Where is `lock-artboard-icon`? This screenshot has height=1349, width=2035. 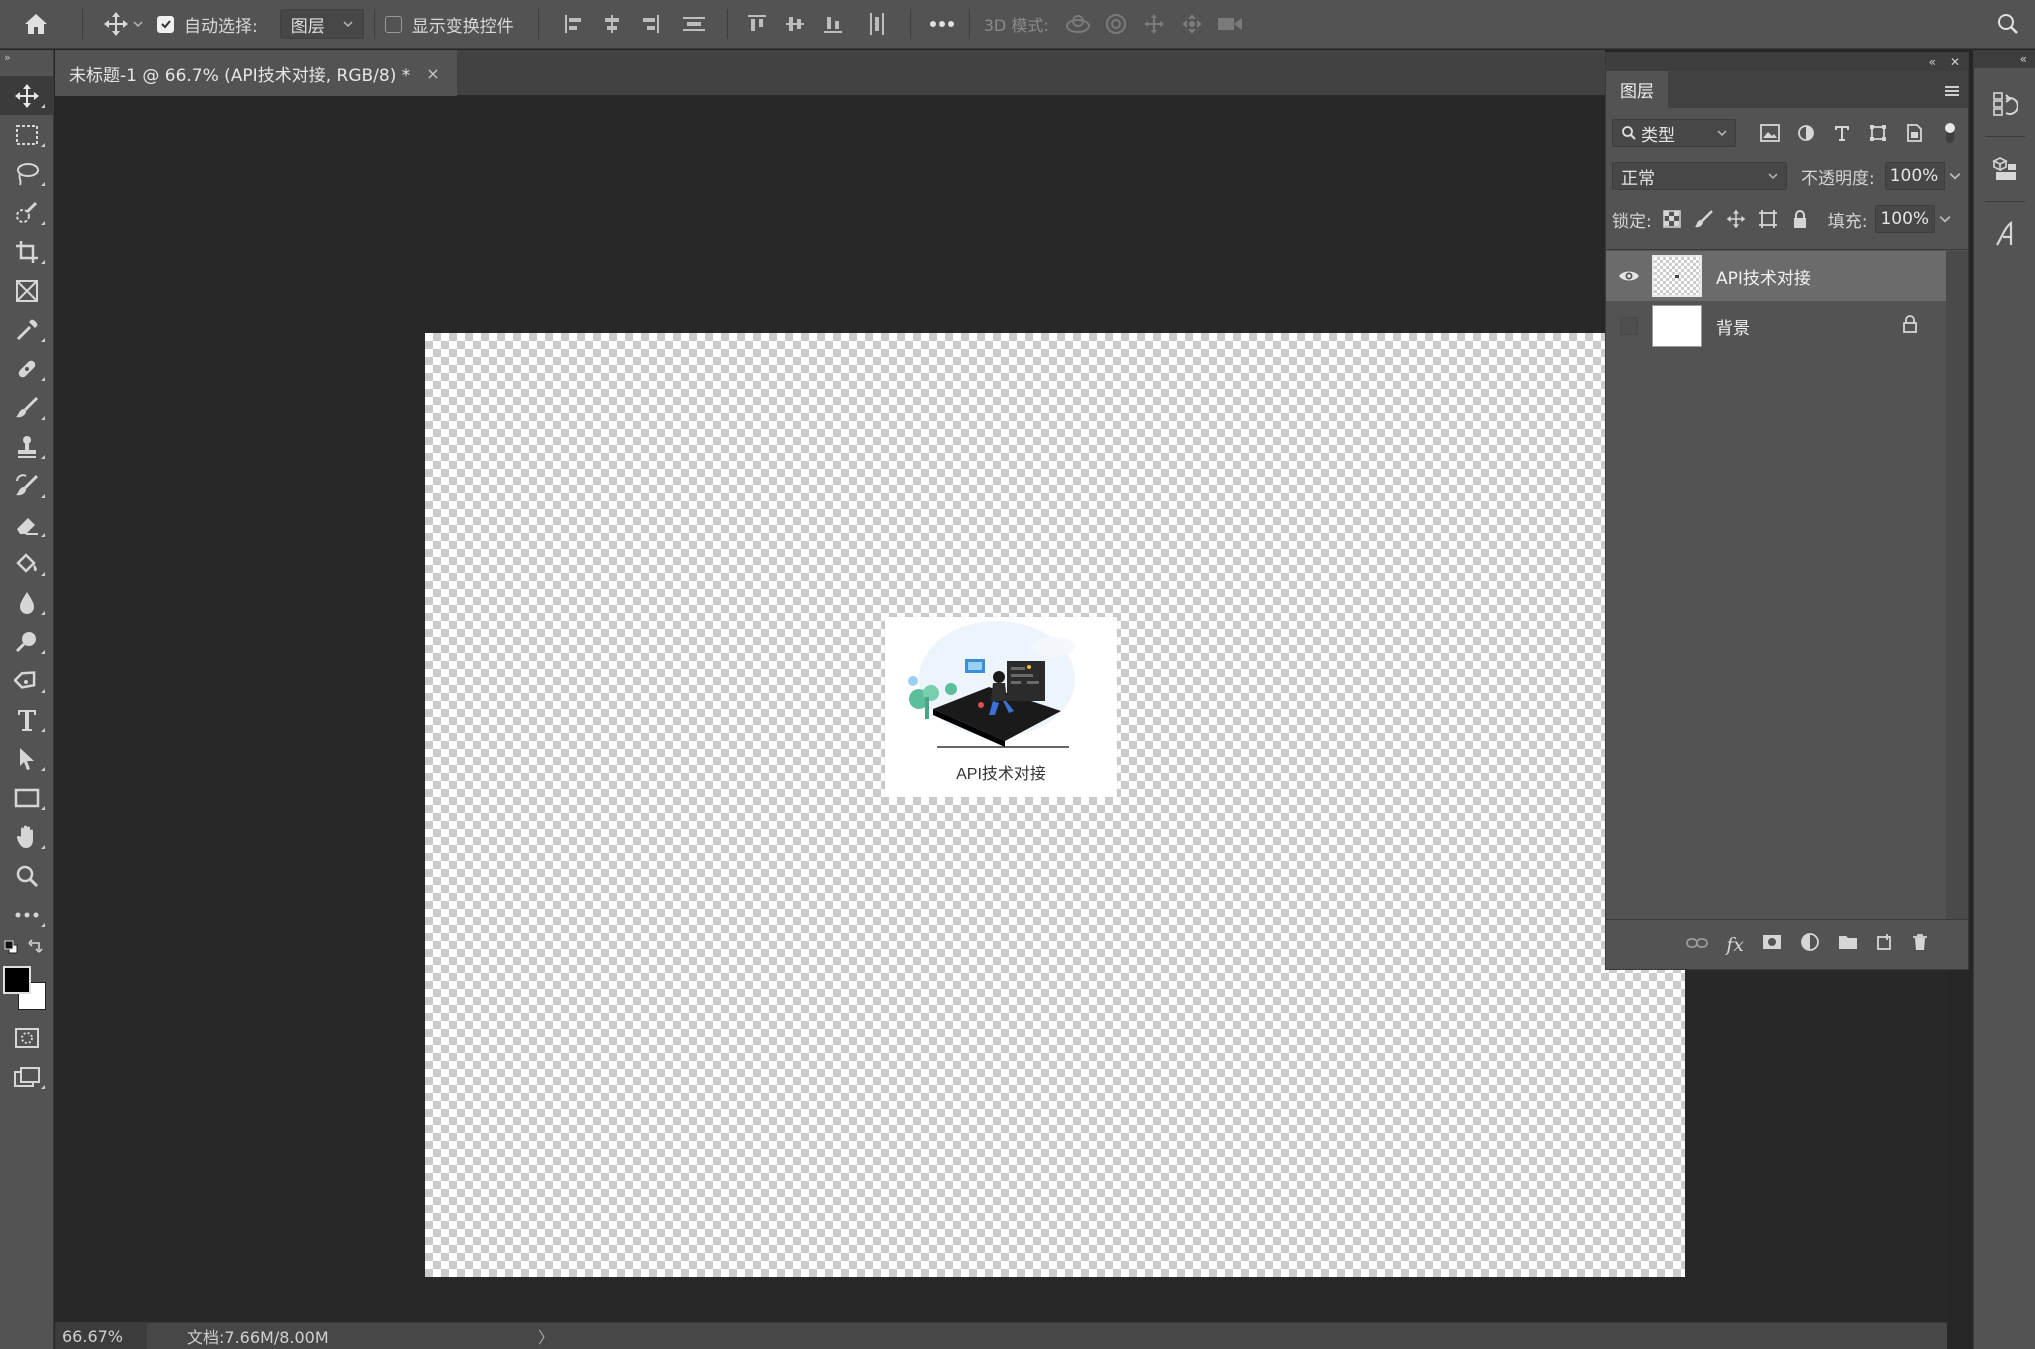
lock-artboard-icon is located at coordinates (1768, 219).